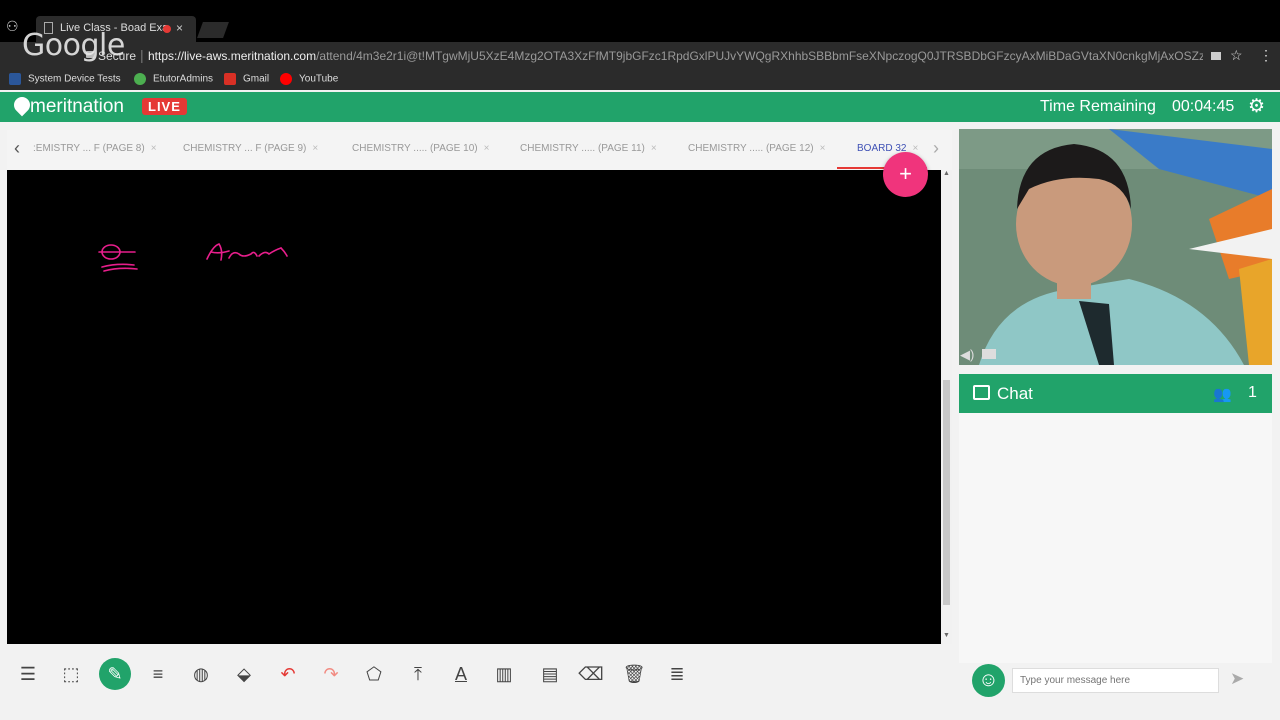 The image size is (1280, 720). I want to click on live-badge: LIVE, so click(164, 106).